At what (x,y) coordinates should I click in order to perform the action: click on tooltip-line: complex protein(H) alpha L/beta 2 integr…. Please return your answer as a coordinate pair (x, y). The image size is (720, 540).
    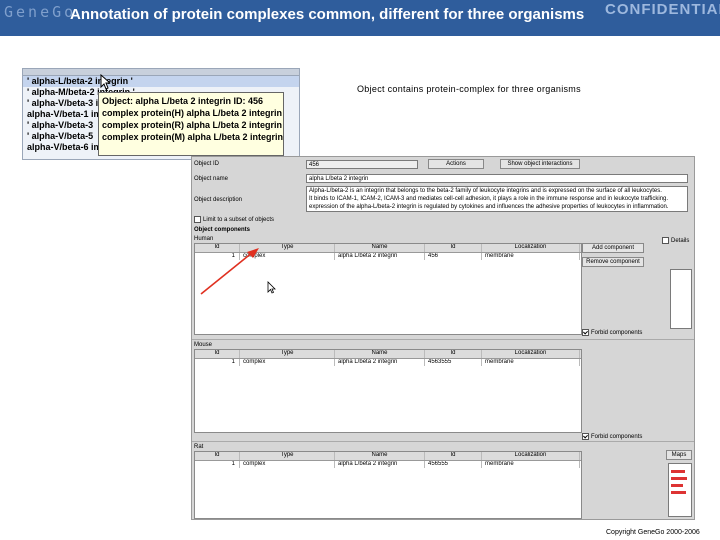
    Looking at the image, I should click on (192, 113).